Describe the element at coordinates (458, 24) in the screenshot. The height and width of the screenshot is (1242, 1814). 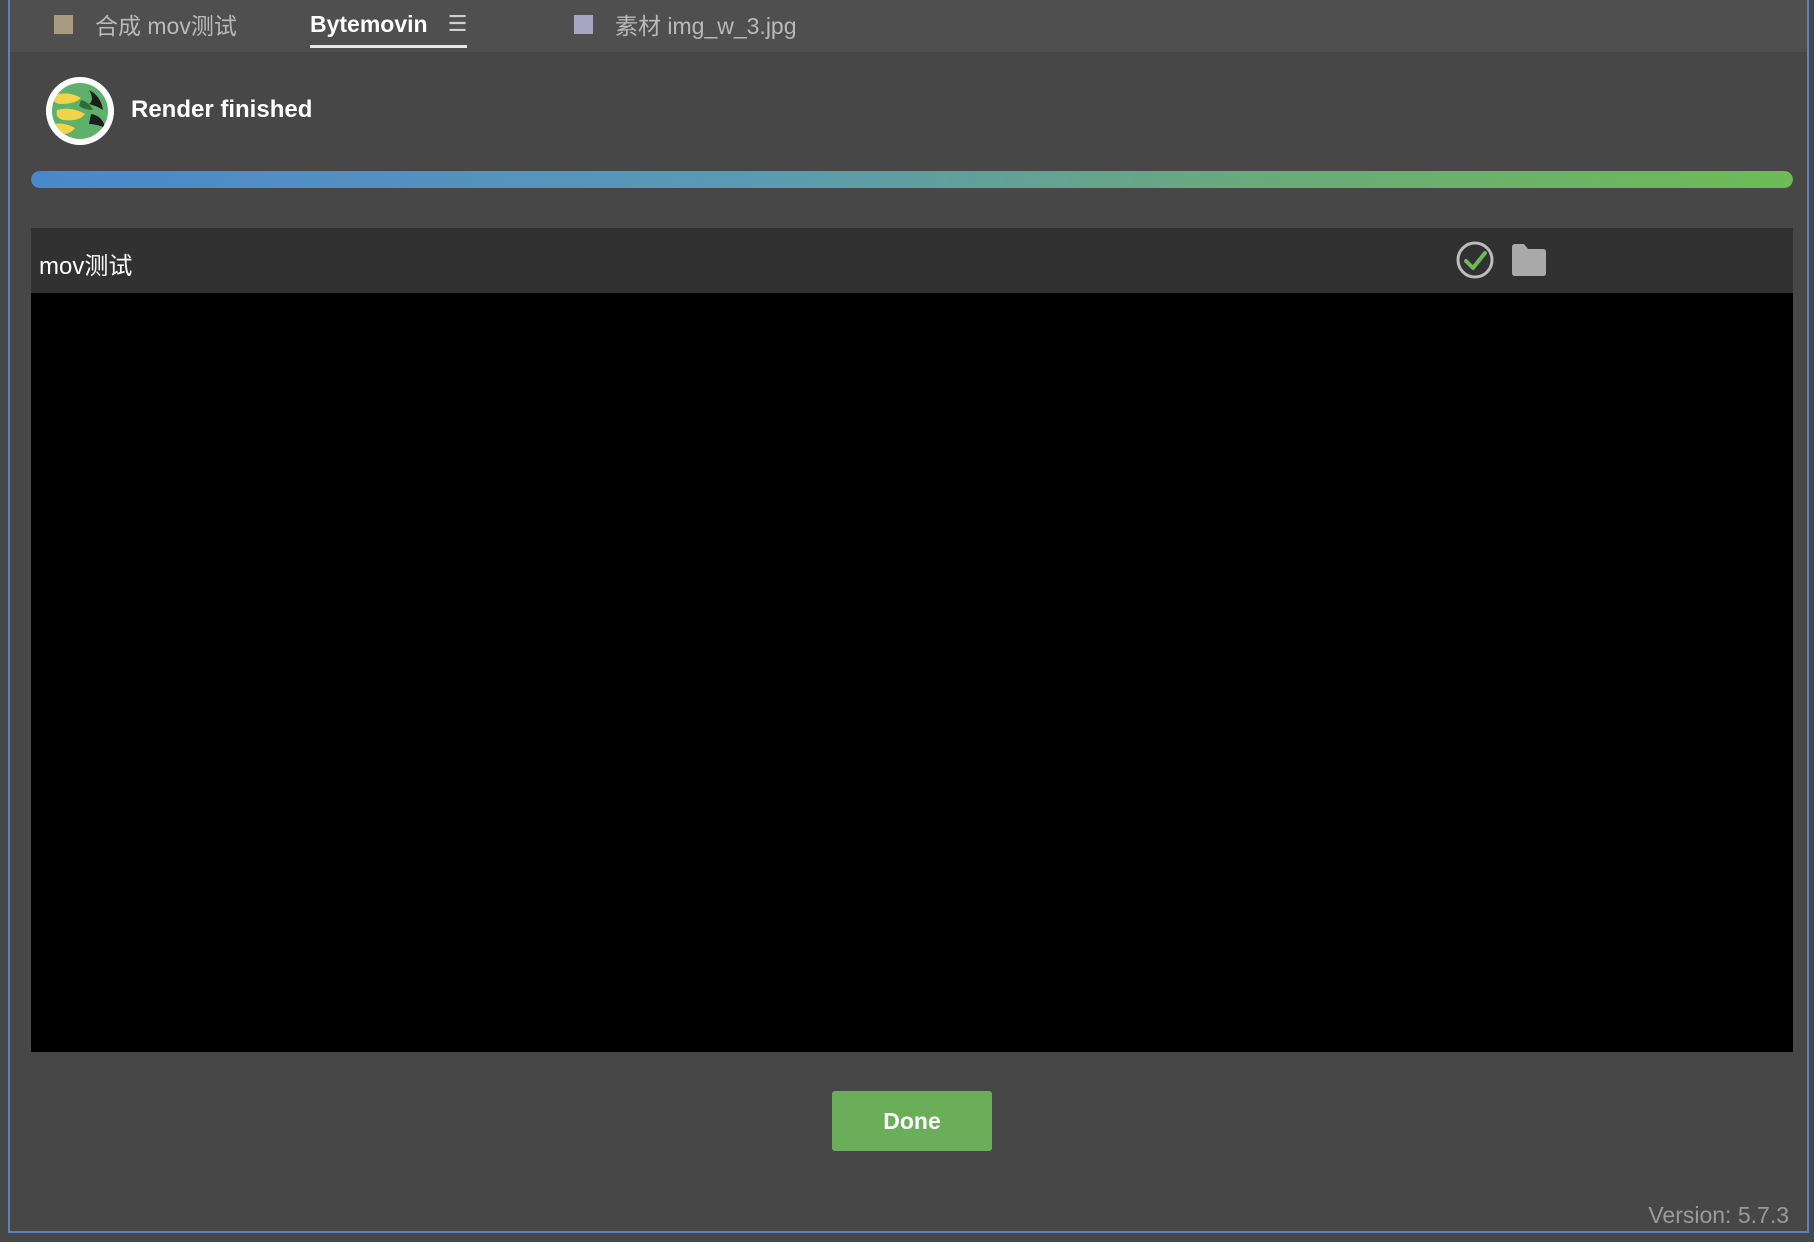
I see `hamburger-menu-icon: ☰` at that location.